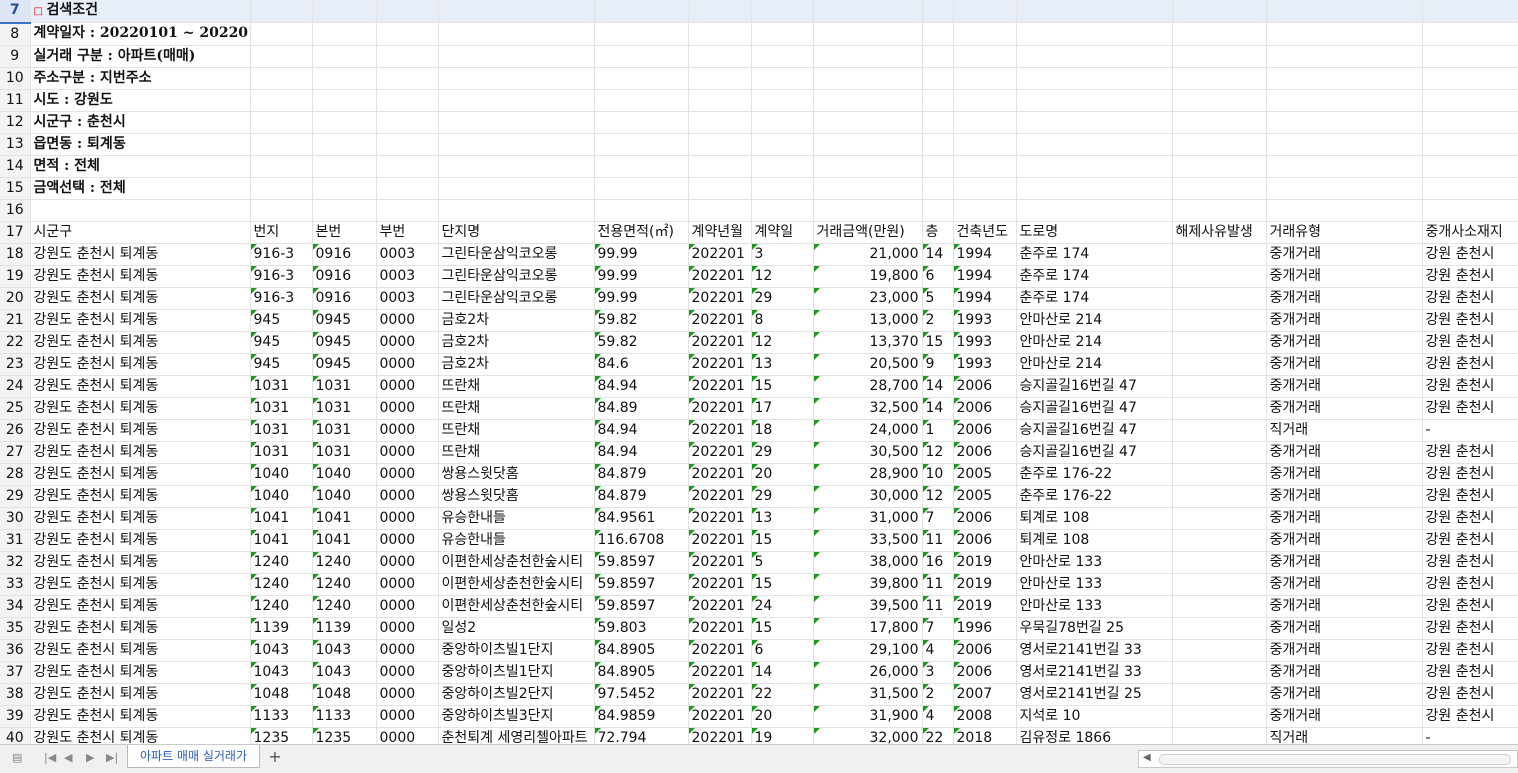 The width and height of the screenshot is (1518, 773). What do you see at coordinates (985, 474) in the screenshot?
I see `table-cell: 2005` at bounding box center [985, 474].